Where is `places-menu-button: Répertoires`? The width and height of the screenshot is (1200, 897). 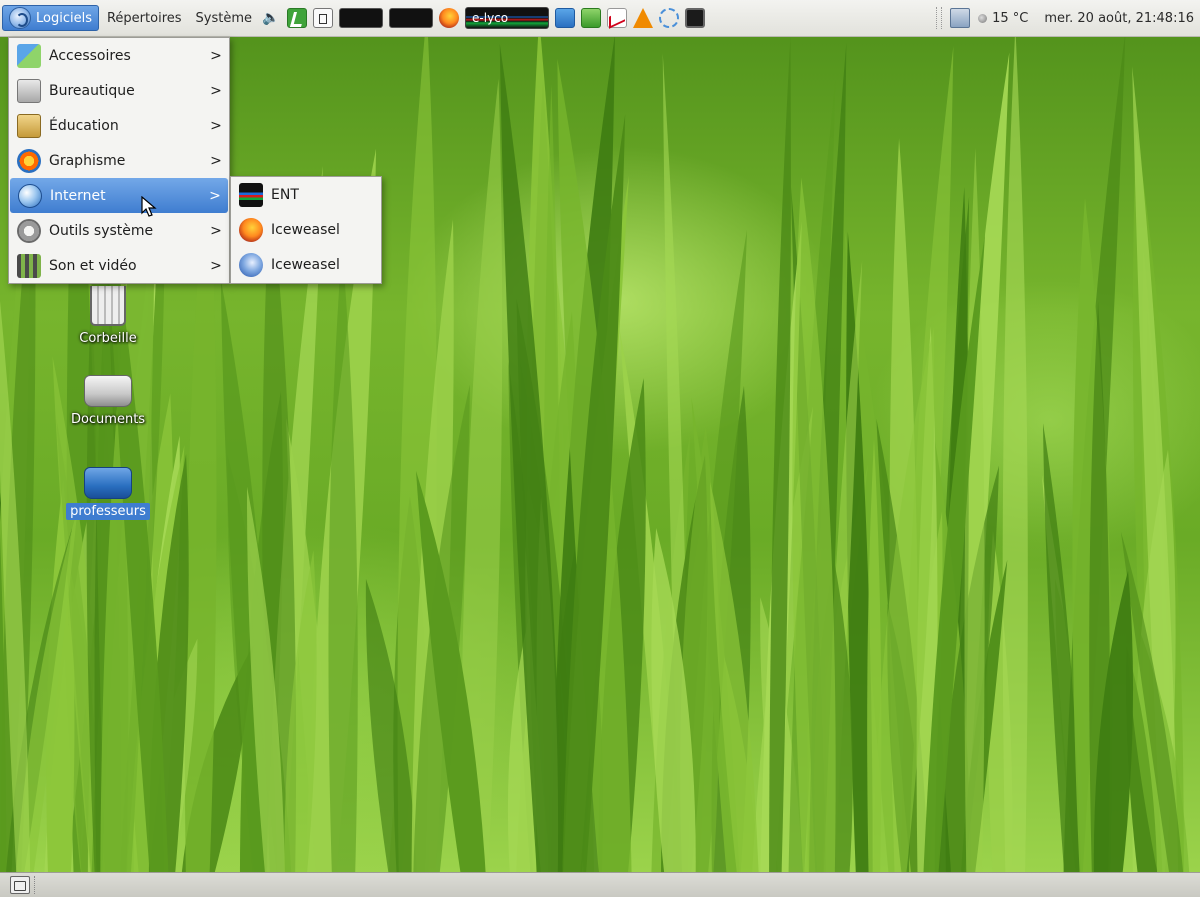
places-menu-button: Répertoires is located at coordinates (144, 18).